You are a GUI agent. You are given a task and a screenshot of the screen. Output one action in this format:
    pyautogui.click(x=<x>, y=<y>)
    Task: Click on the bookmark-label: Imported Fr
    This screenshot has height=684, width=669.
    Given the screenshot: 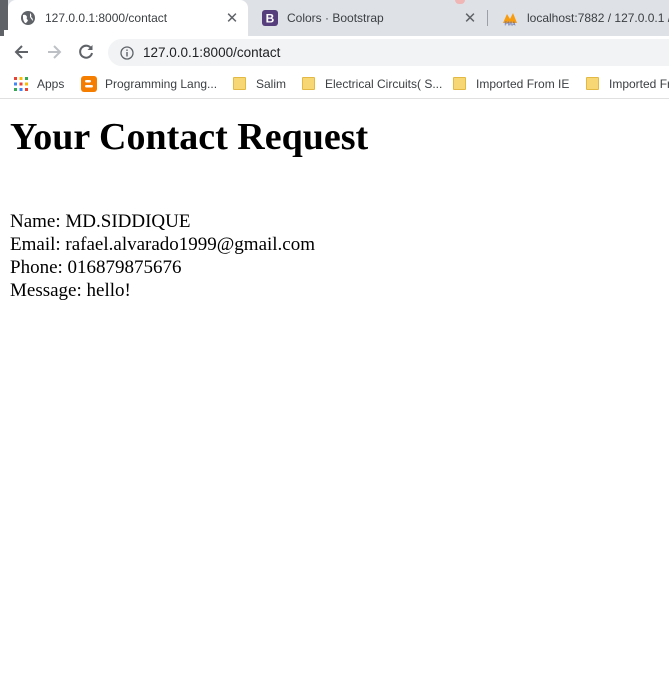 What is the action you would take?
    pyautogui.click(x=639, y=84)
    